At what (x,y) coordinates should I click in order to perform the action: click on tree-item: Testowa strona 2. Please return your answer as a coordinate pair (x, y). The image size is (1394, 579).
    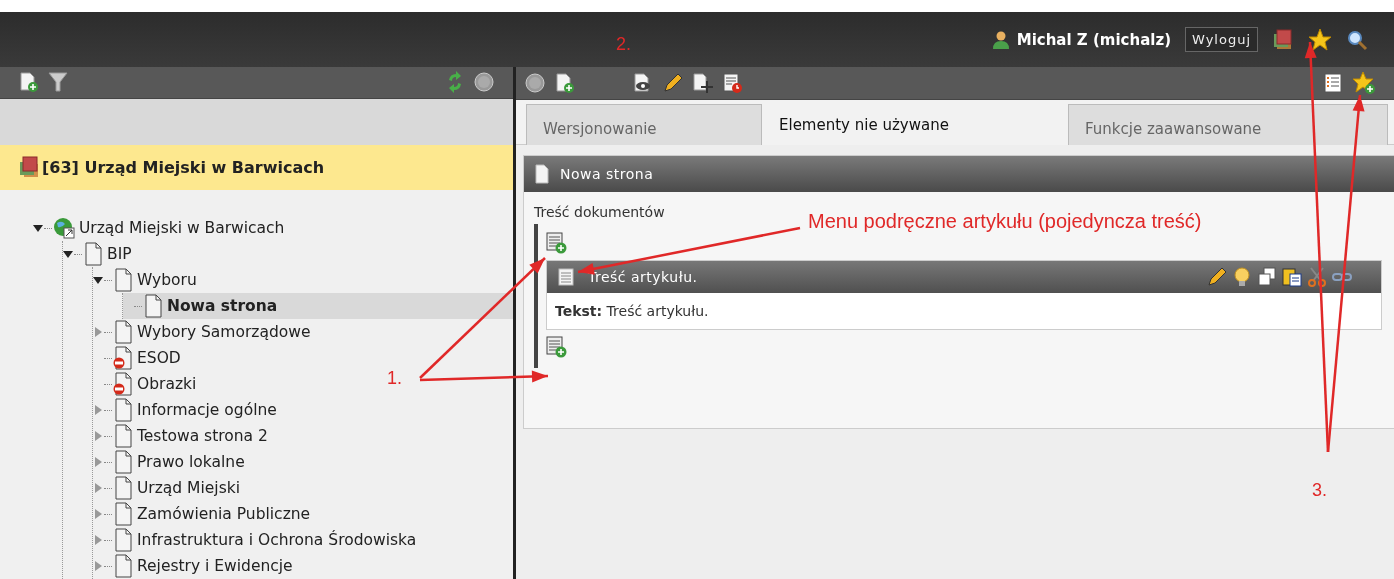
    Looking at the image, I should click on (202, 436).